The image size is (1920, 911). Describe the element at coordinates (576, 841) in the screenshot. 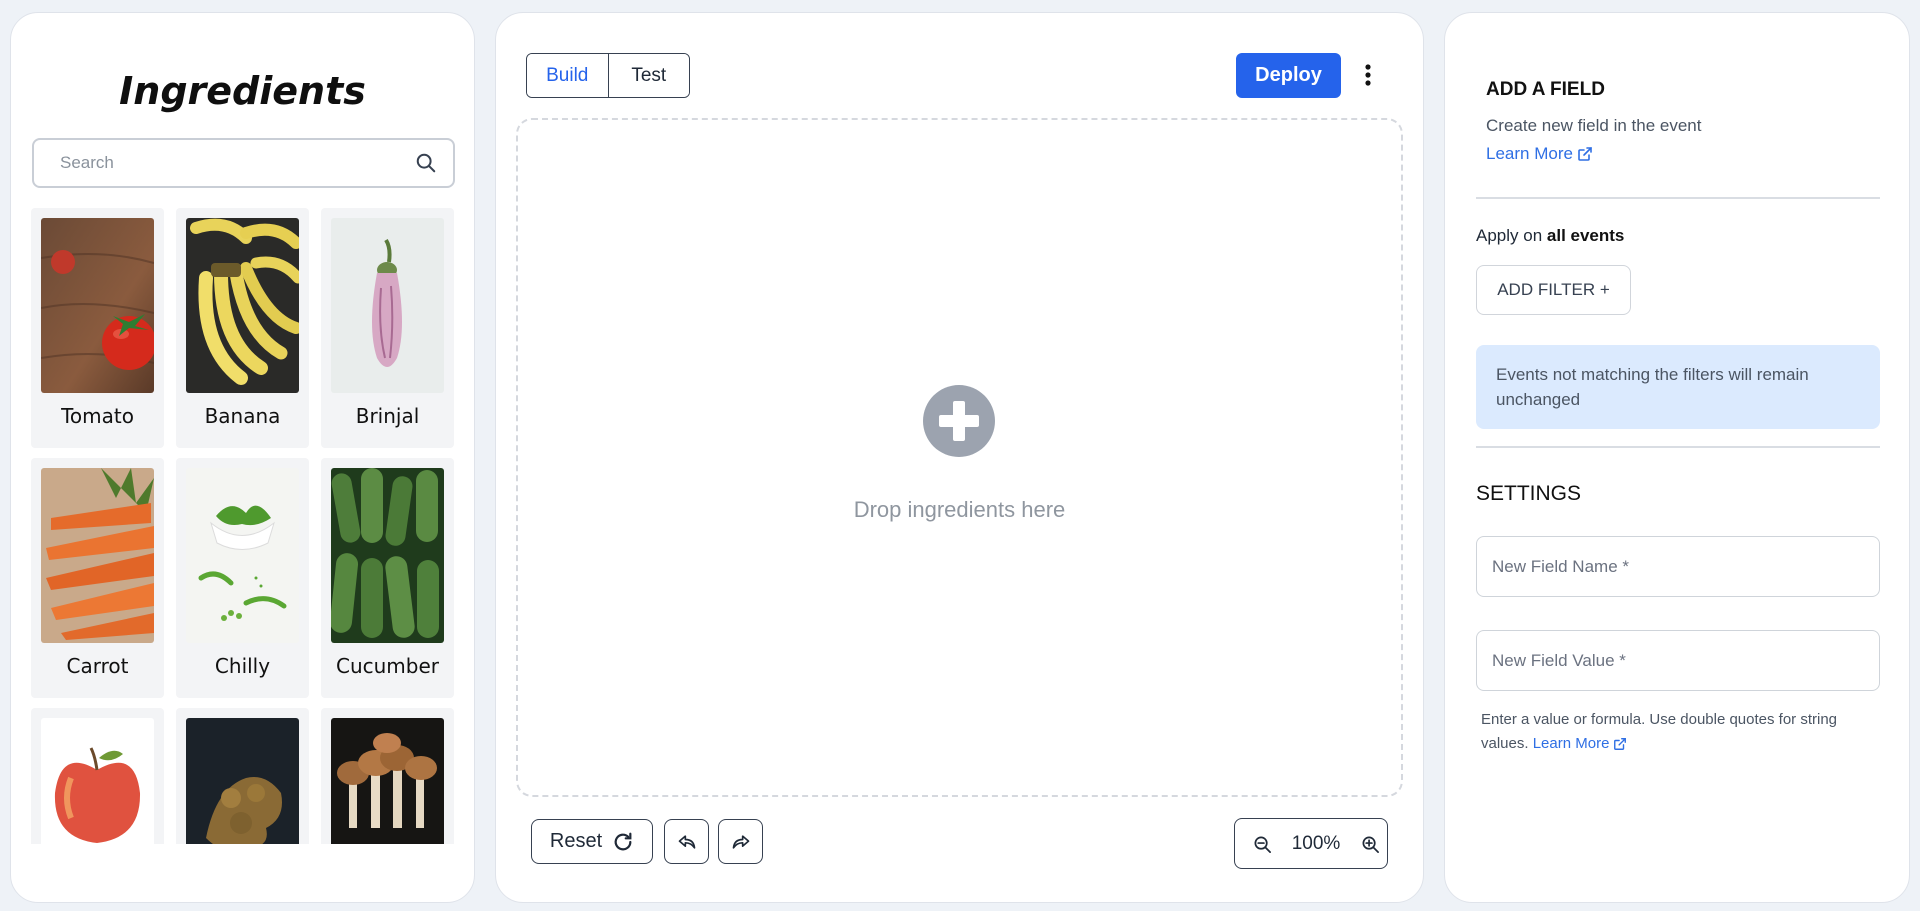

I see `reset-label: Reset` at that location.